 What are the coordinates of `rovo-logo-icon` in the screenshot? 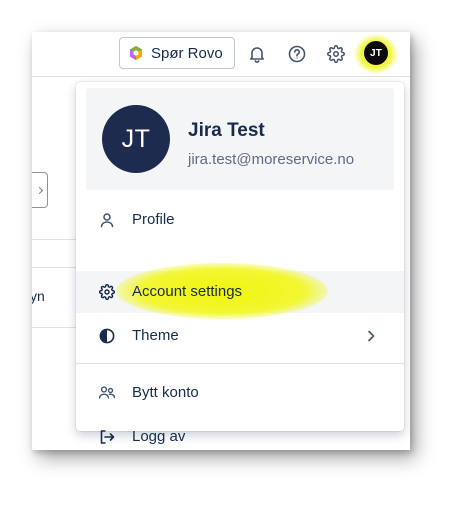 It's located at (136, 53).